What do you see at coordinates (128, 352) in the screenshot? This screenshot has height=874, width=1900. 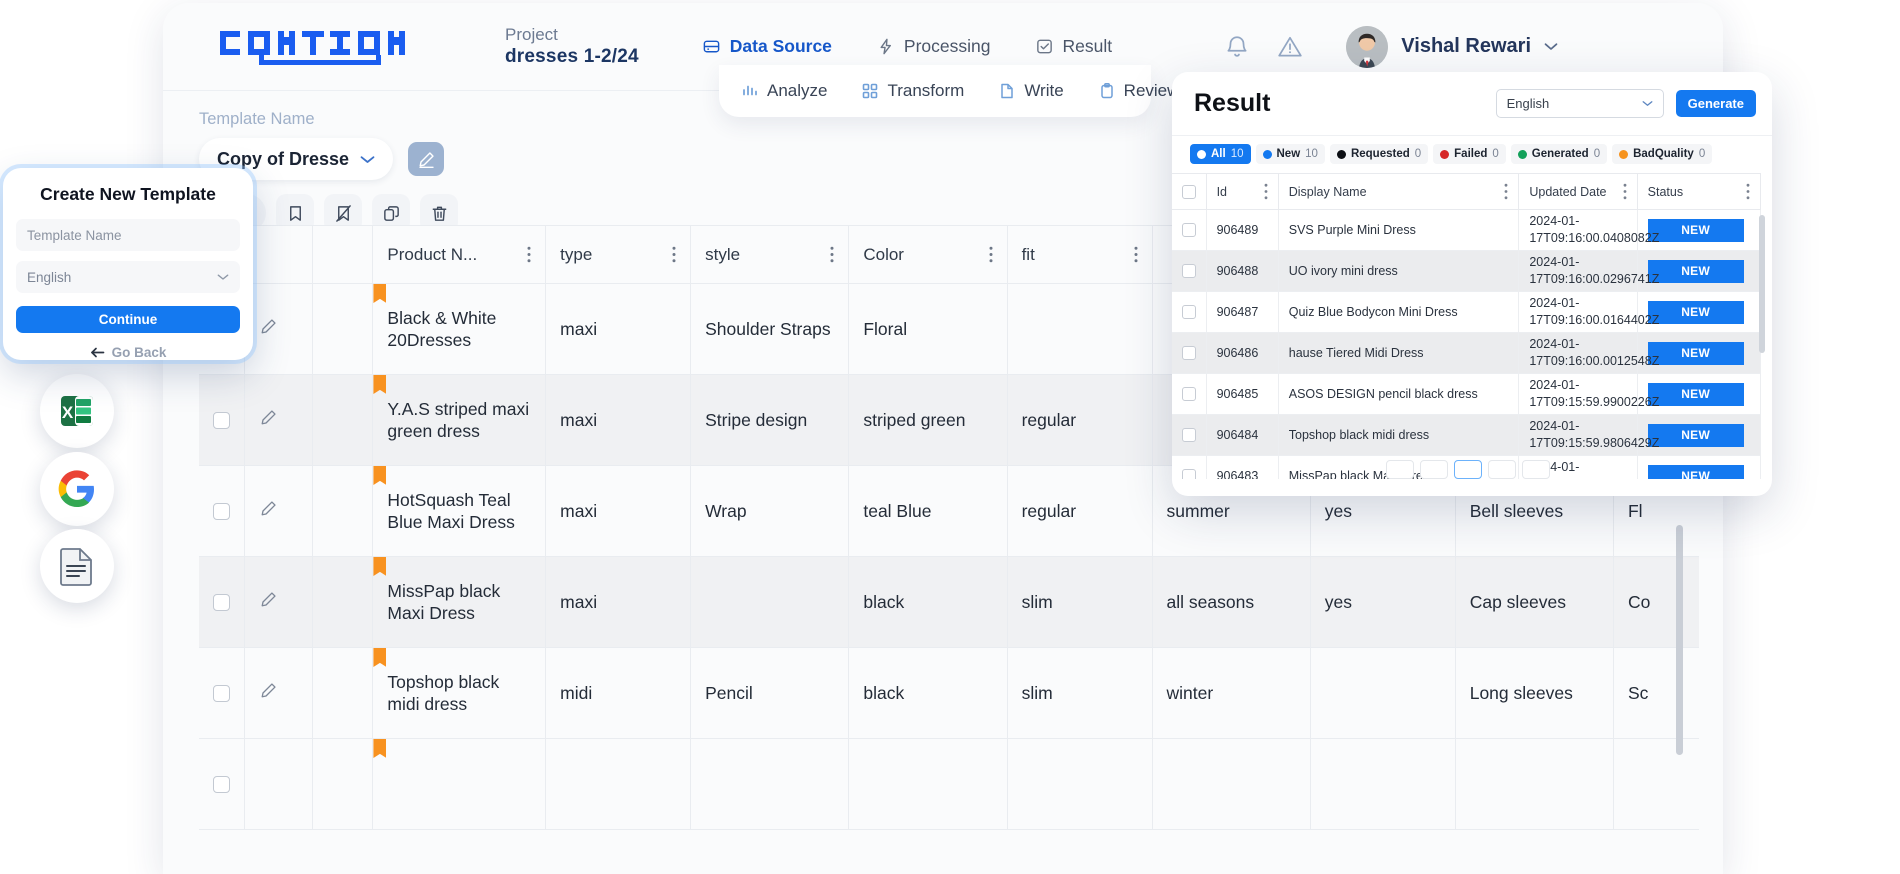 I see `go-back-link: Go Back` at bounding box center [128, 352].